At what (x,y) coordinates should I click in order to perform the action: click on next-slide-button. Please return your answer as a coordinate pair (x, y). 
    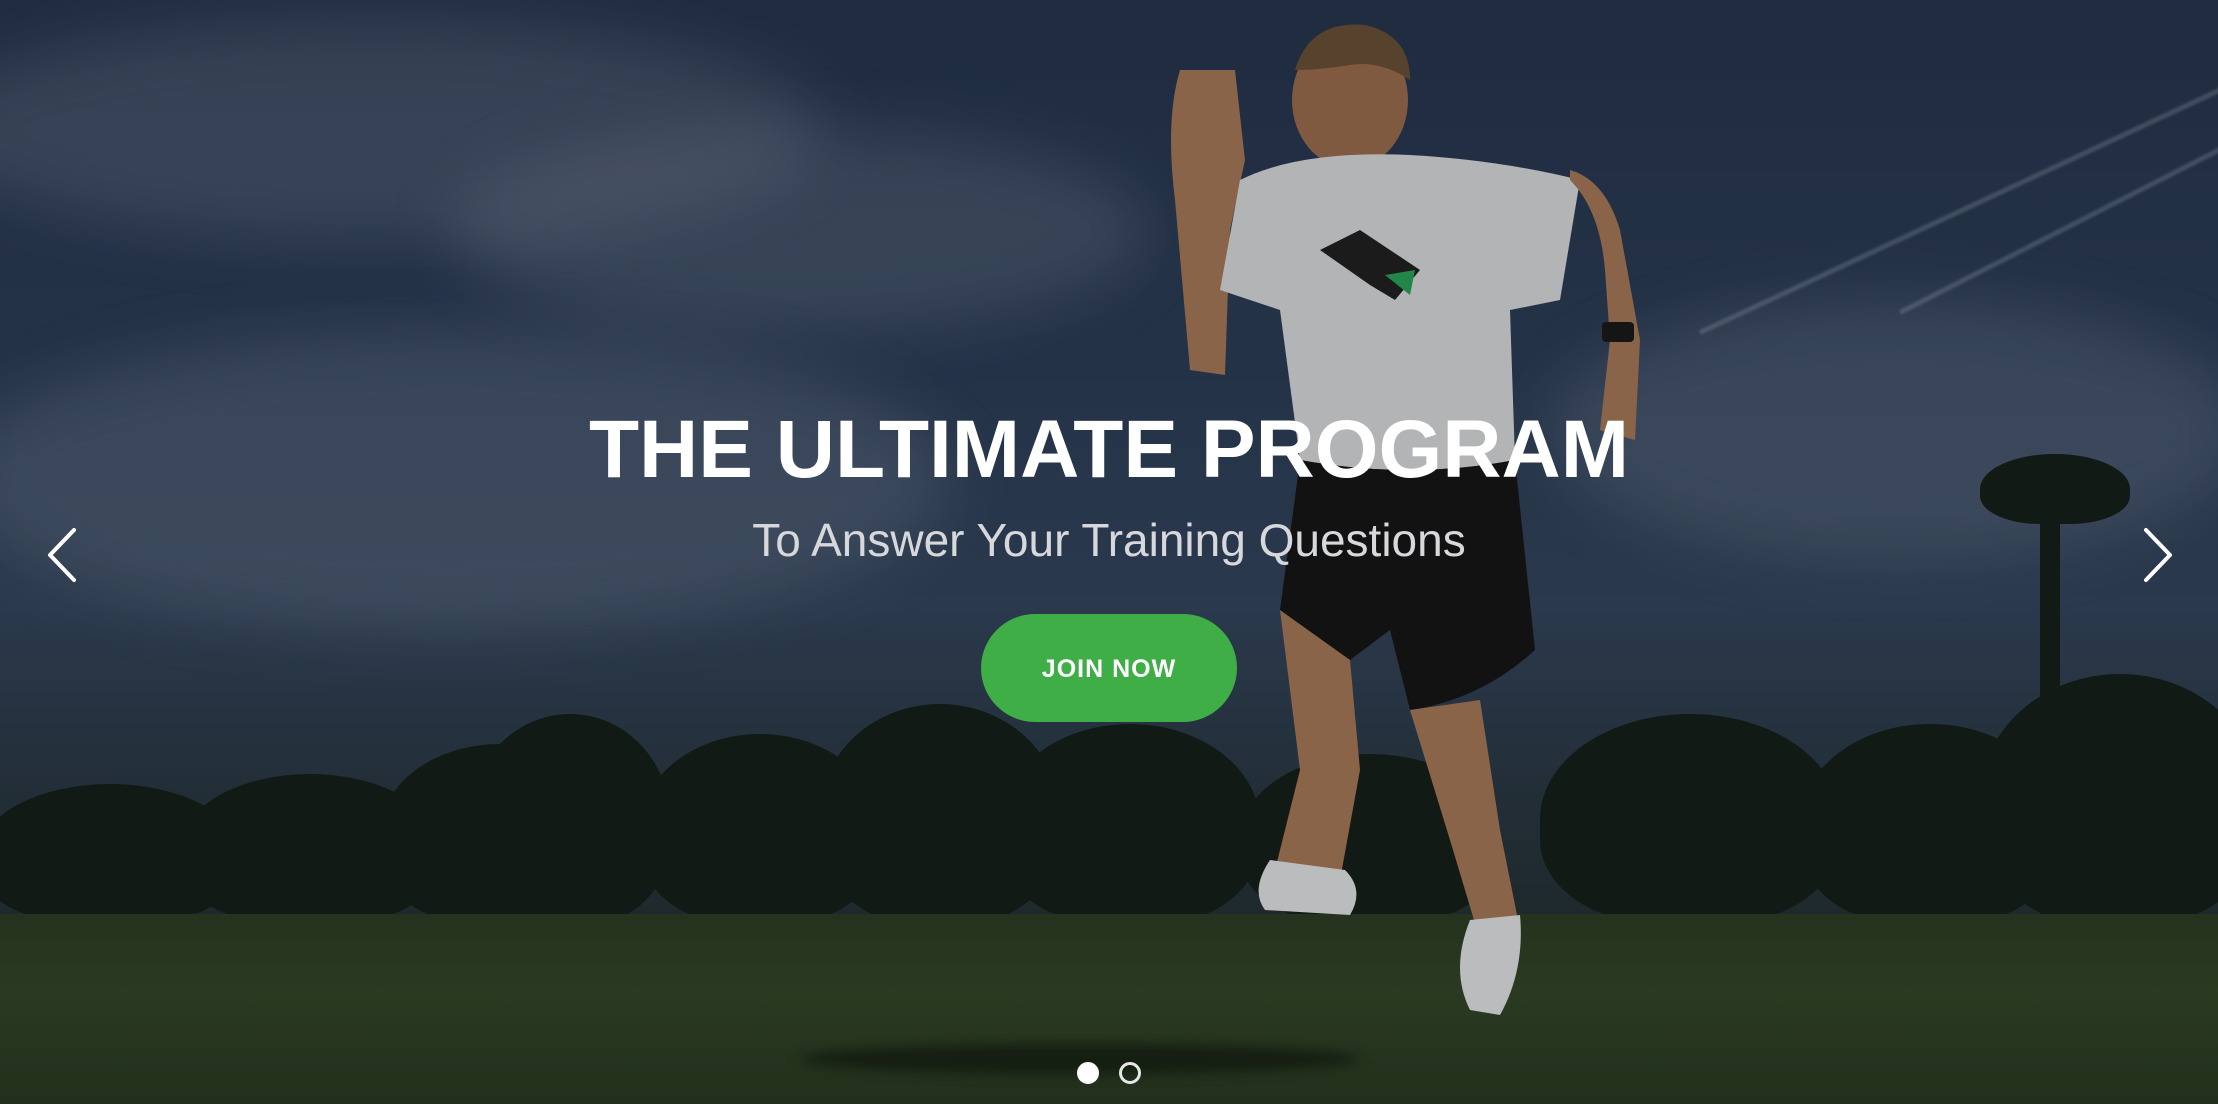
    Looking at the image, I should click on (2158, 555).